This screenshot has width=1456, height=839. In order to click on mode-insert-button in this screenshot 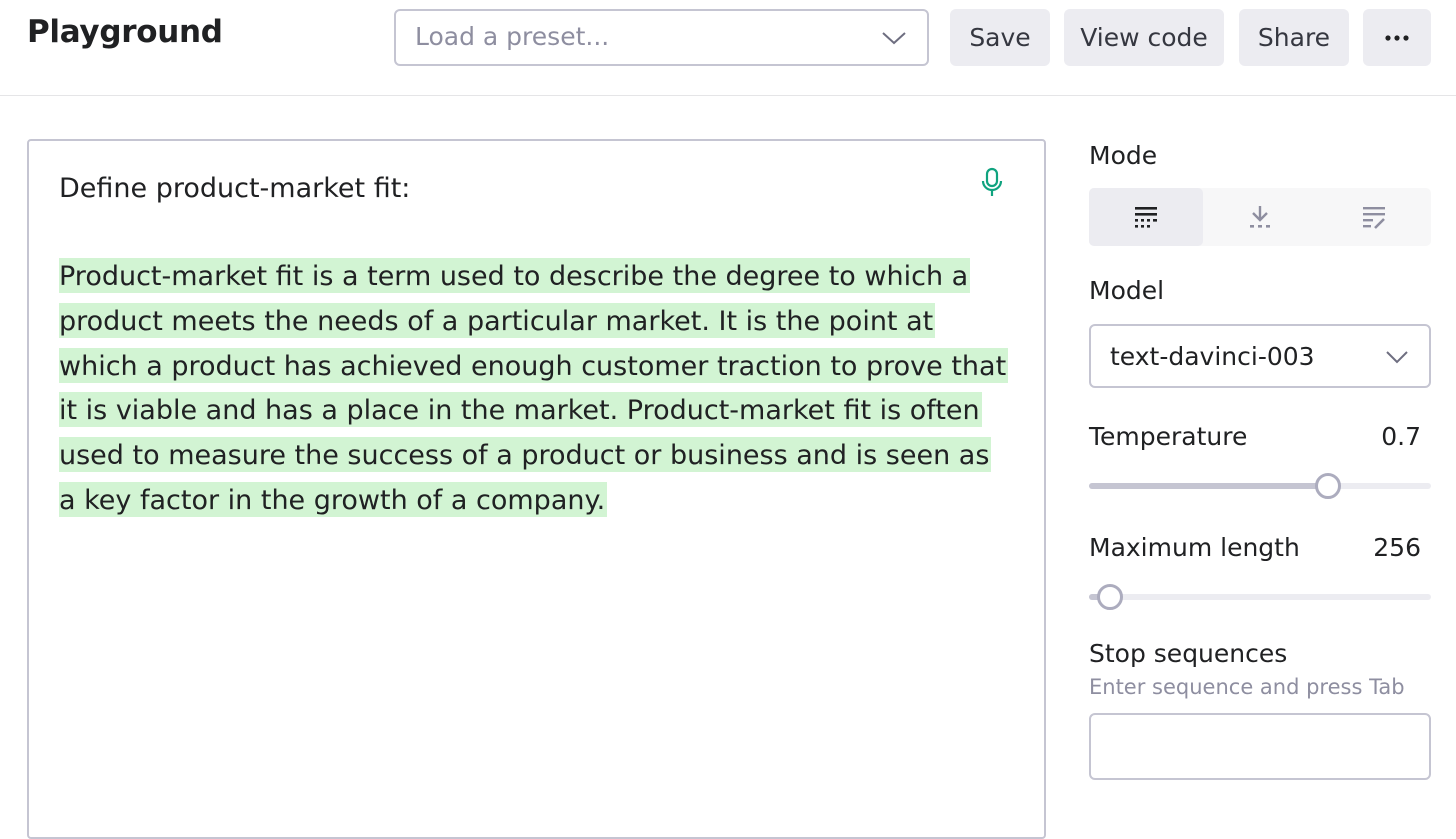, I will do `click(1260, 217)`.